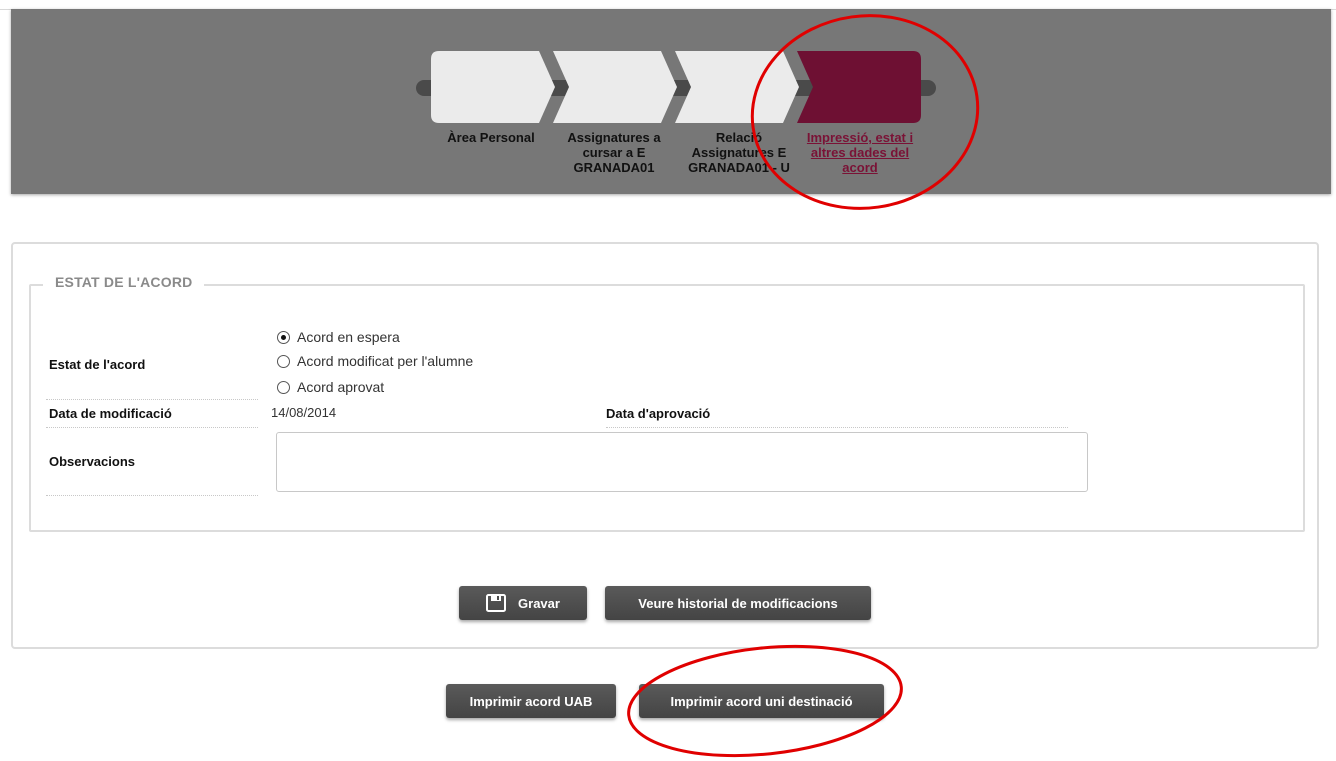  Describe the element at coordinates (737, 87) in the screenshot. I see `wizard-step-3-shape` at that location.